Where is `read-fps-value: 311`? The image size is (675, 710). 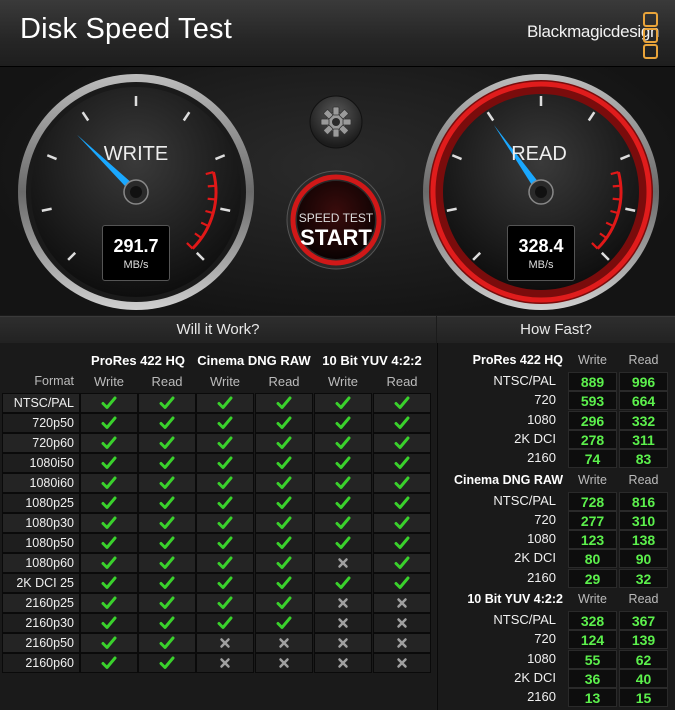
read-fps-value: 311 is located at coordinates (643, 439).